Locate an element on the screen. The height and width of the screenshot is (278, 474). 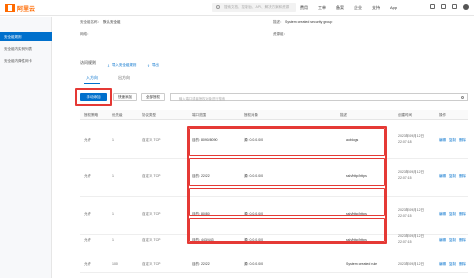
notification-icon is located at coordinates (443, 6).